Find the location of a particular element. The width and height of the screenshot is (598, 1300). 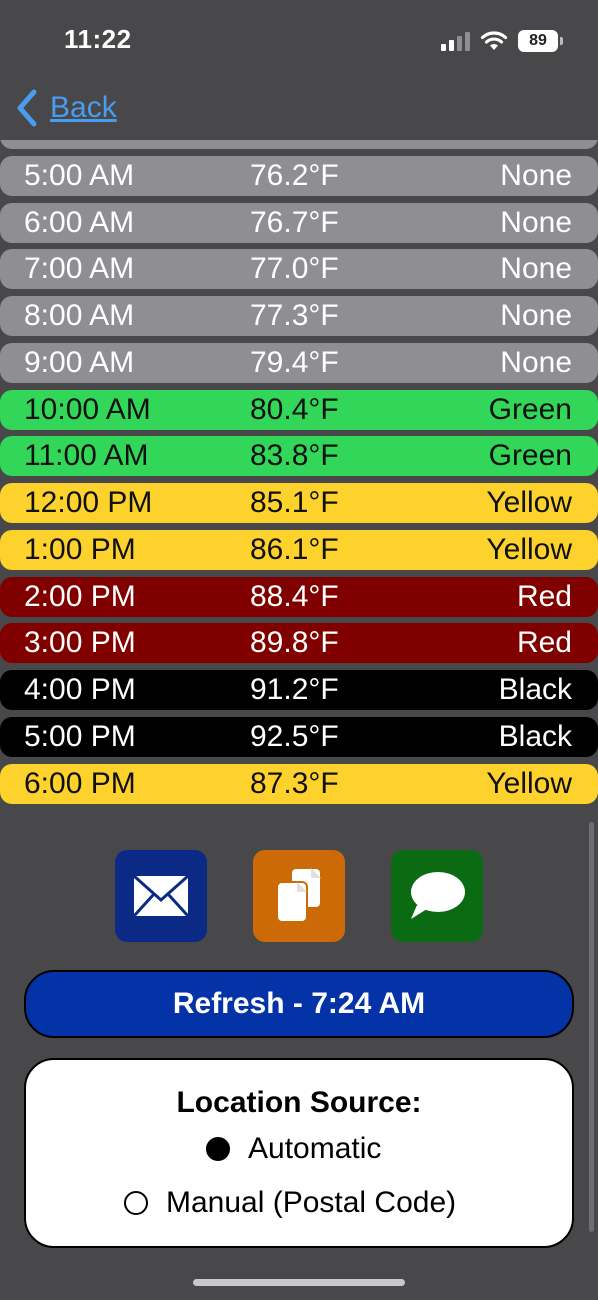

forecast-temp: 91.2°F is located at coordinates (294, 689).